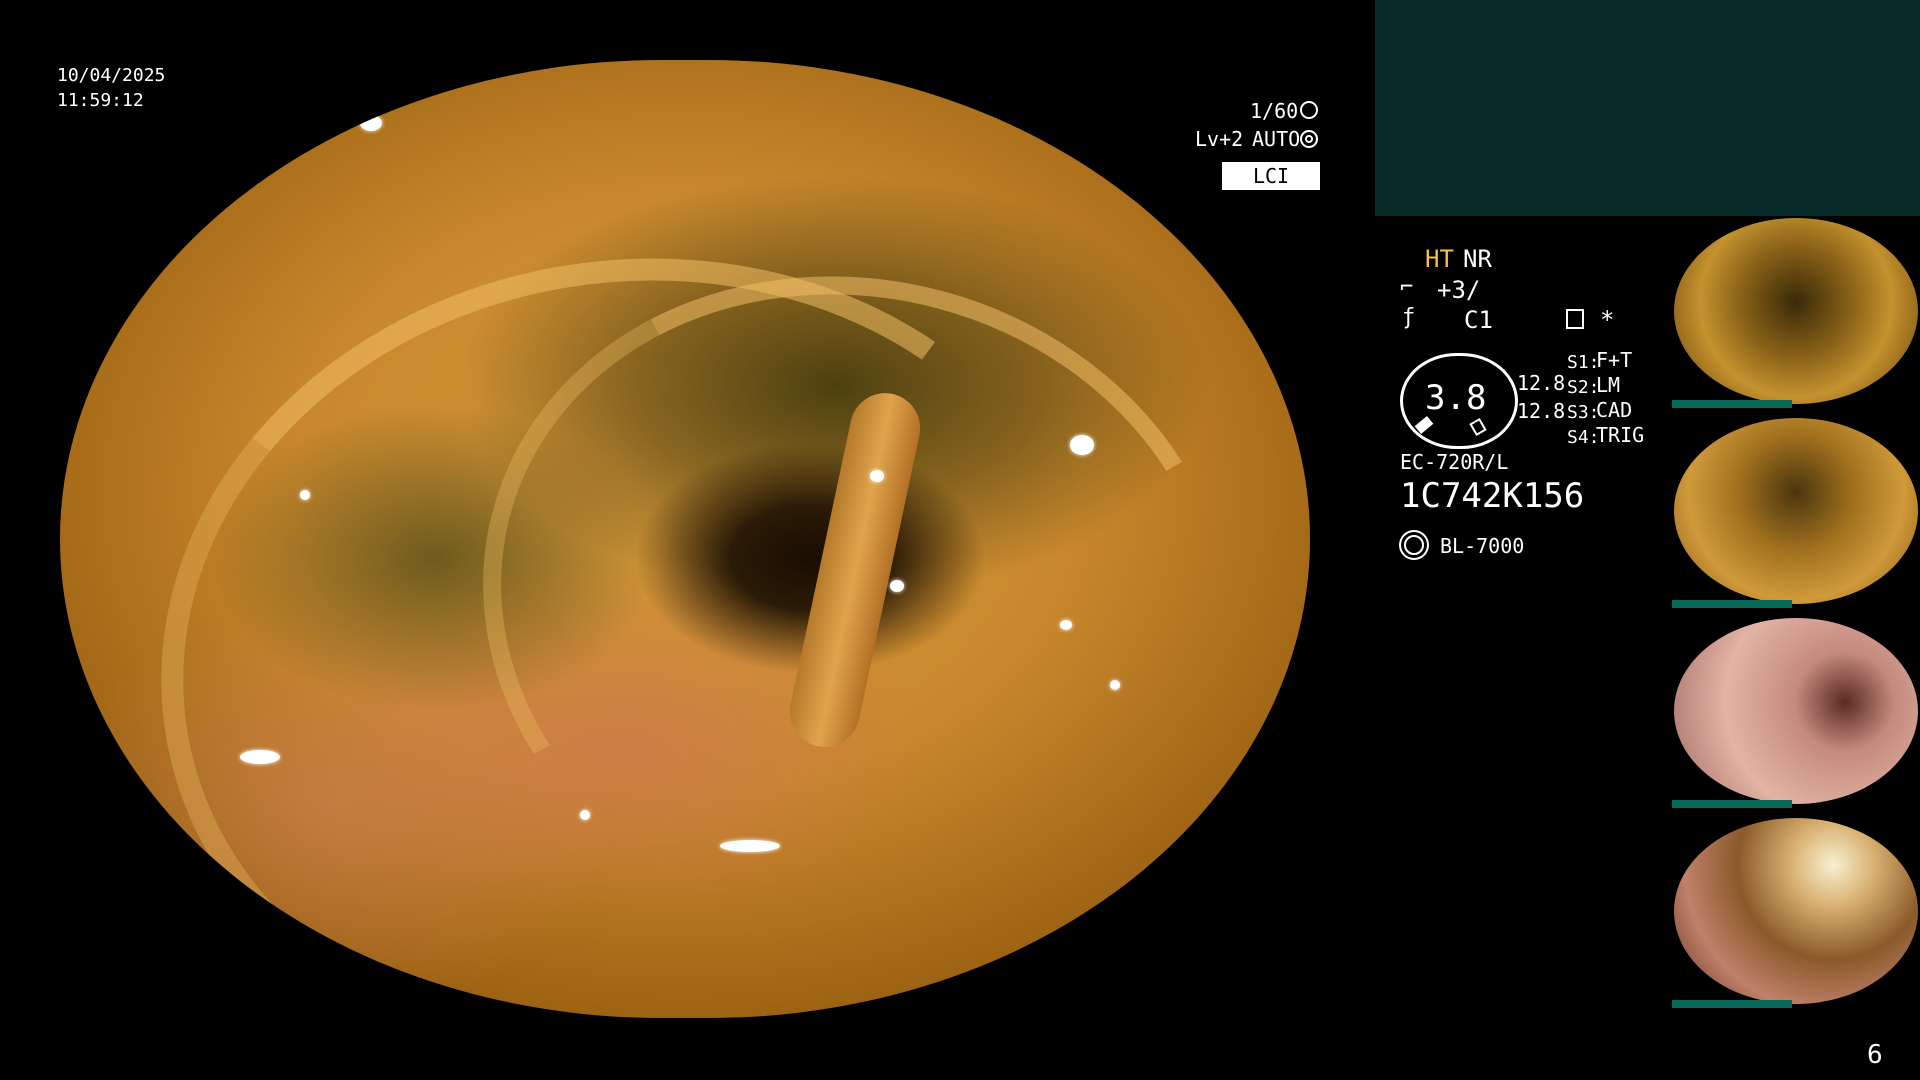 The width and height of the screenshot is (1920, 1080). Describe the element at coordinates (1492, 496) in the screenshot. I see `scope-serial: 1C742K156` at that location.